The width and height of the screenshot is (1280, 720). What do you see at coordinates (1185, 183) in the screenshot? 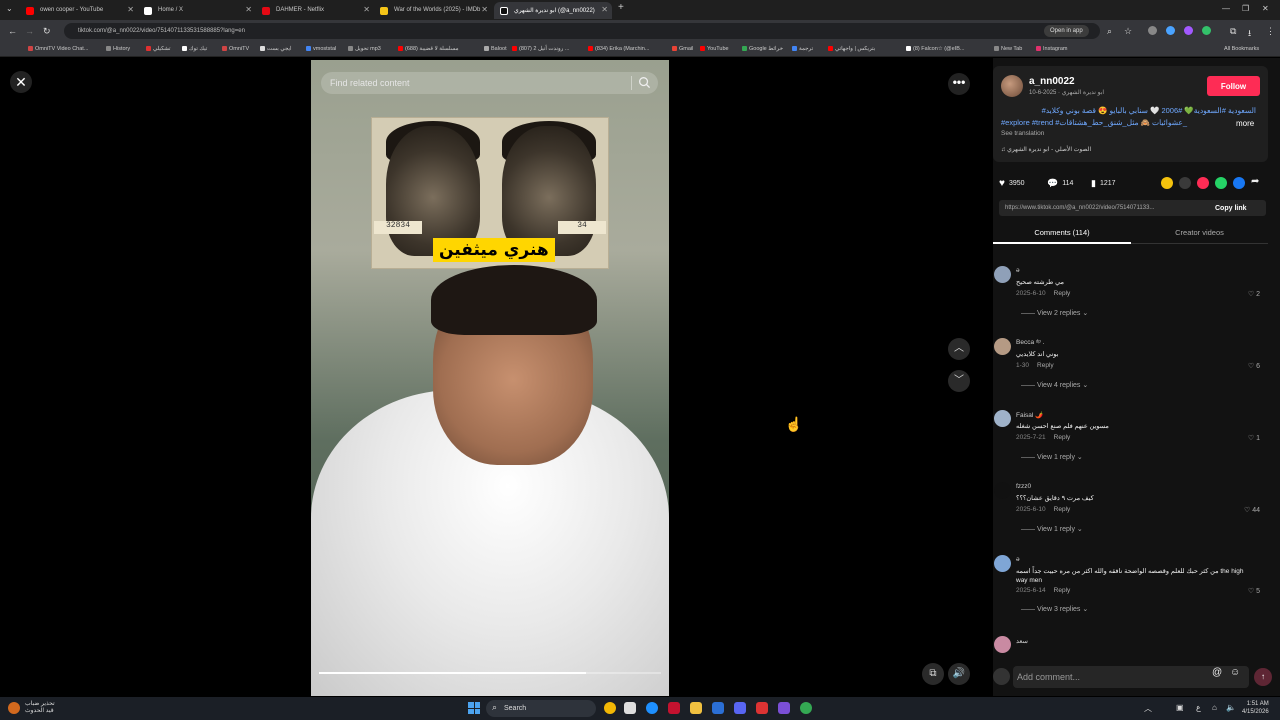
I see `embed-icon` at bounding box center [1185, 183].